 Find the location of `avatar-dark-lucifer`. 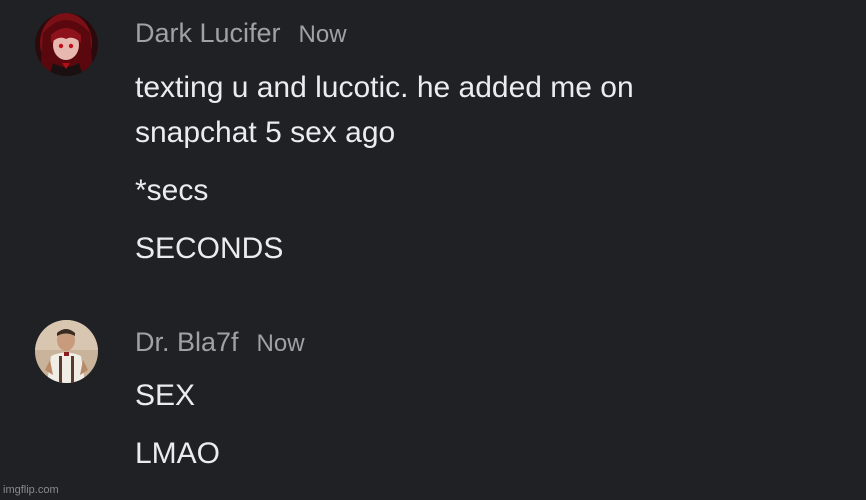

avatar-dark-lucifer is located at coordinates (66, 44).